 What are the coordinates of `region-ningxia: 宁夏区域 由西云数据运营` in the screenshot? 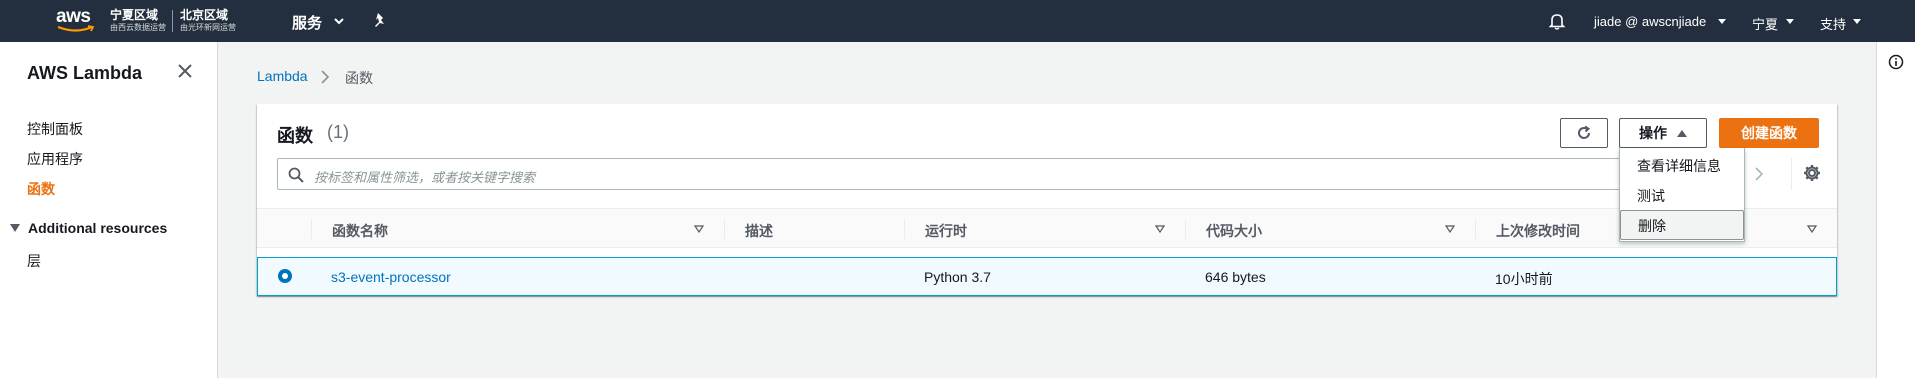 It's located at (138, 21).